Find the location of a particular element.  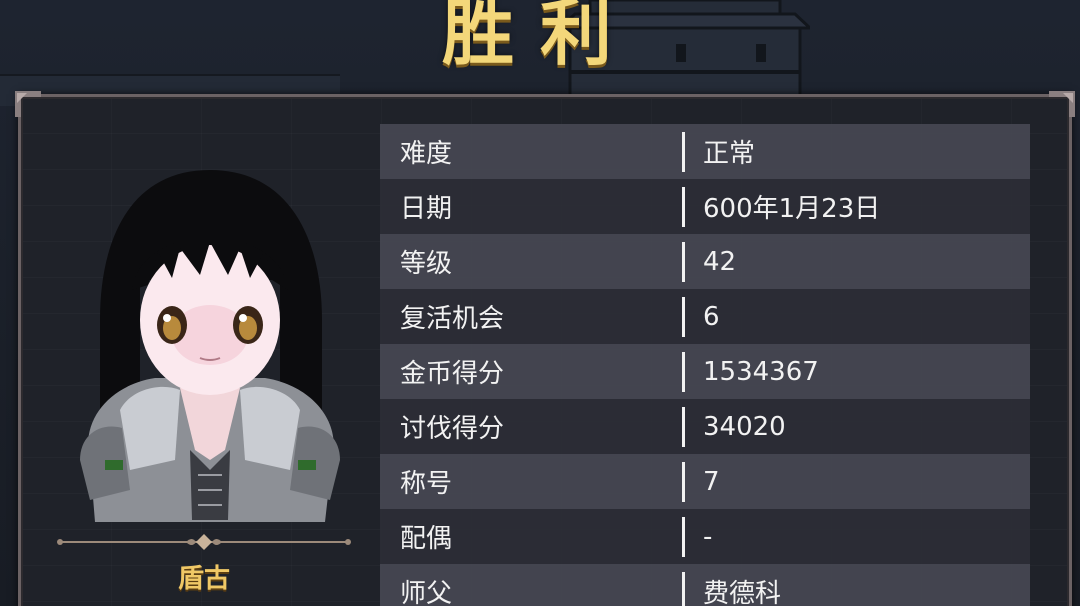

stat-row-date: 日期 600年1月23日 is located at coordinates (705, 206).